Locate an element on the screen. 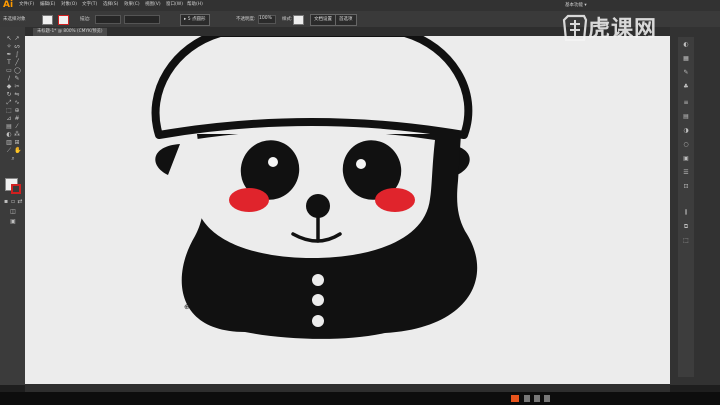  left-cheek-blush is located at coordinates (249, 200).